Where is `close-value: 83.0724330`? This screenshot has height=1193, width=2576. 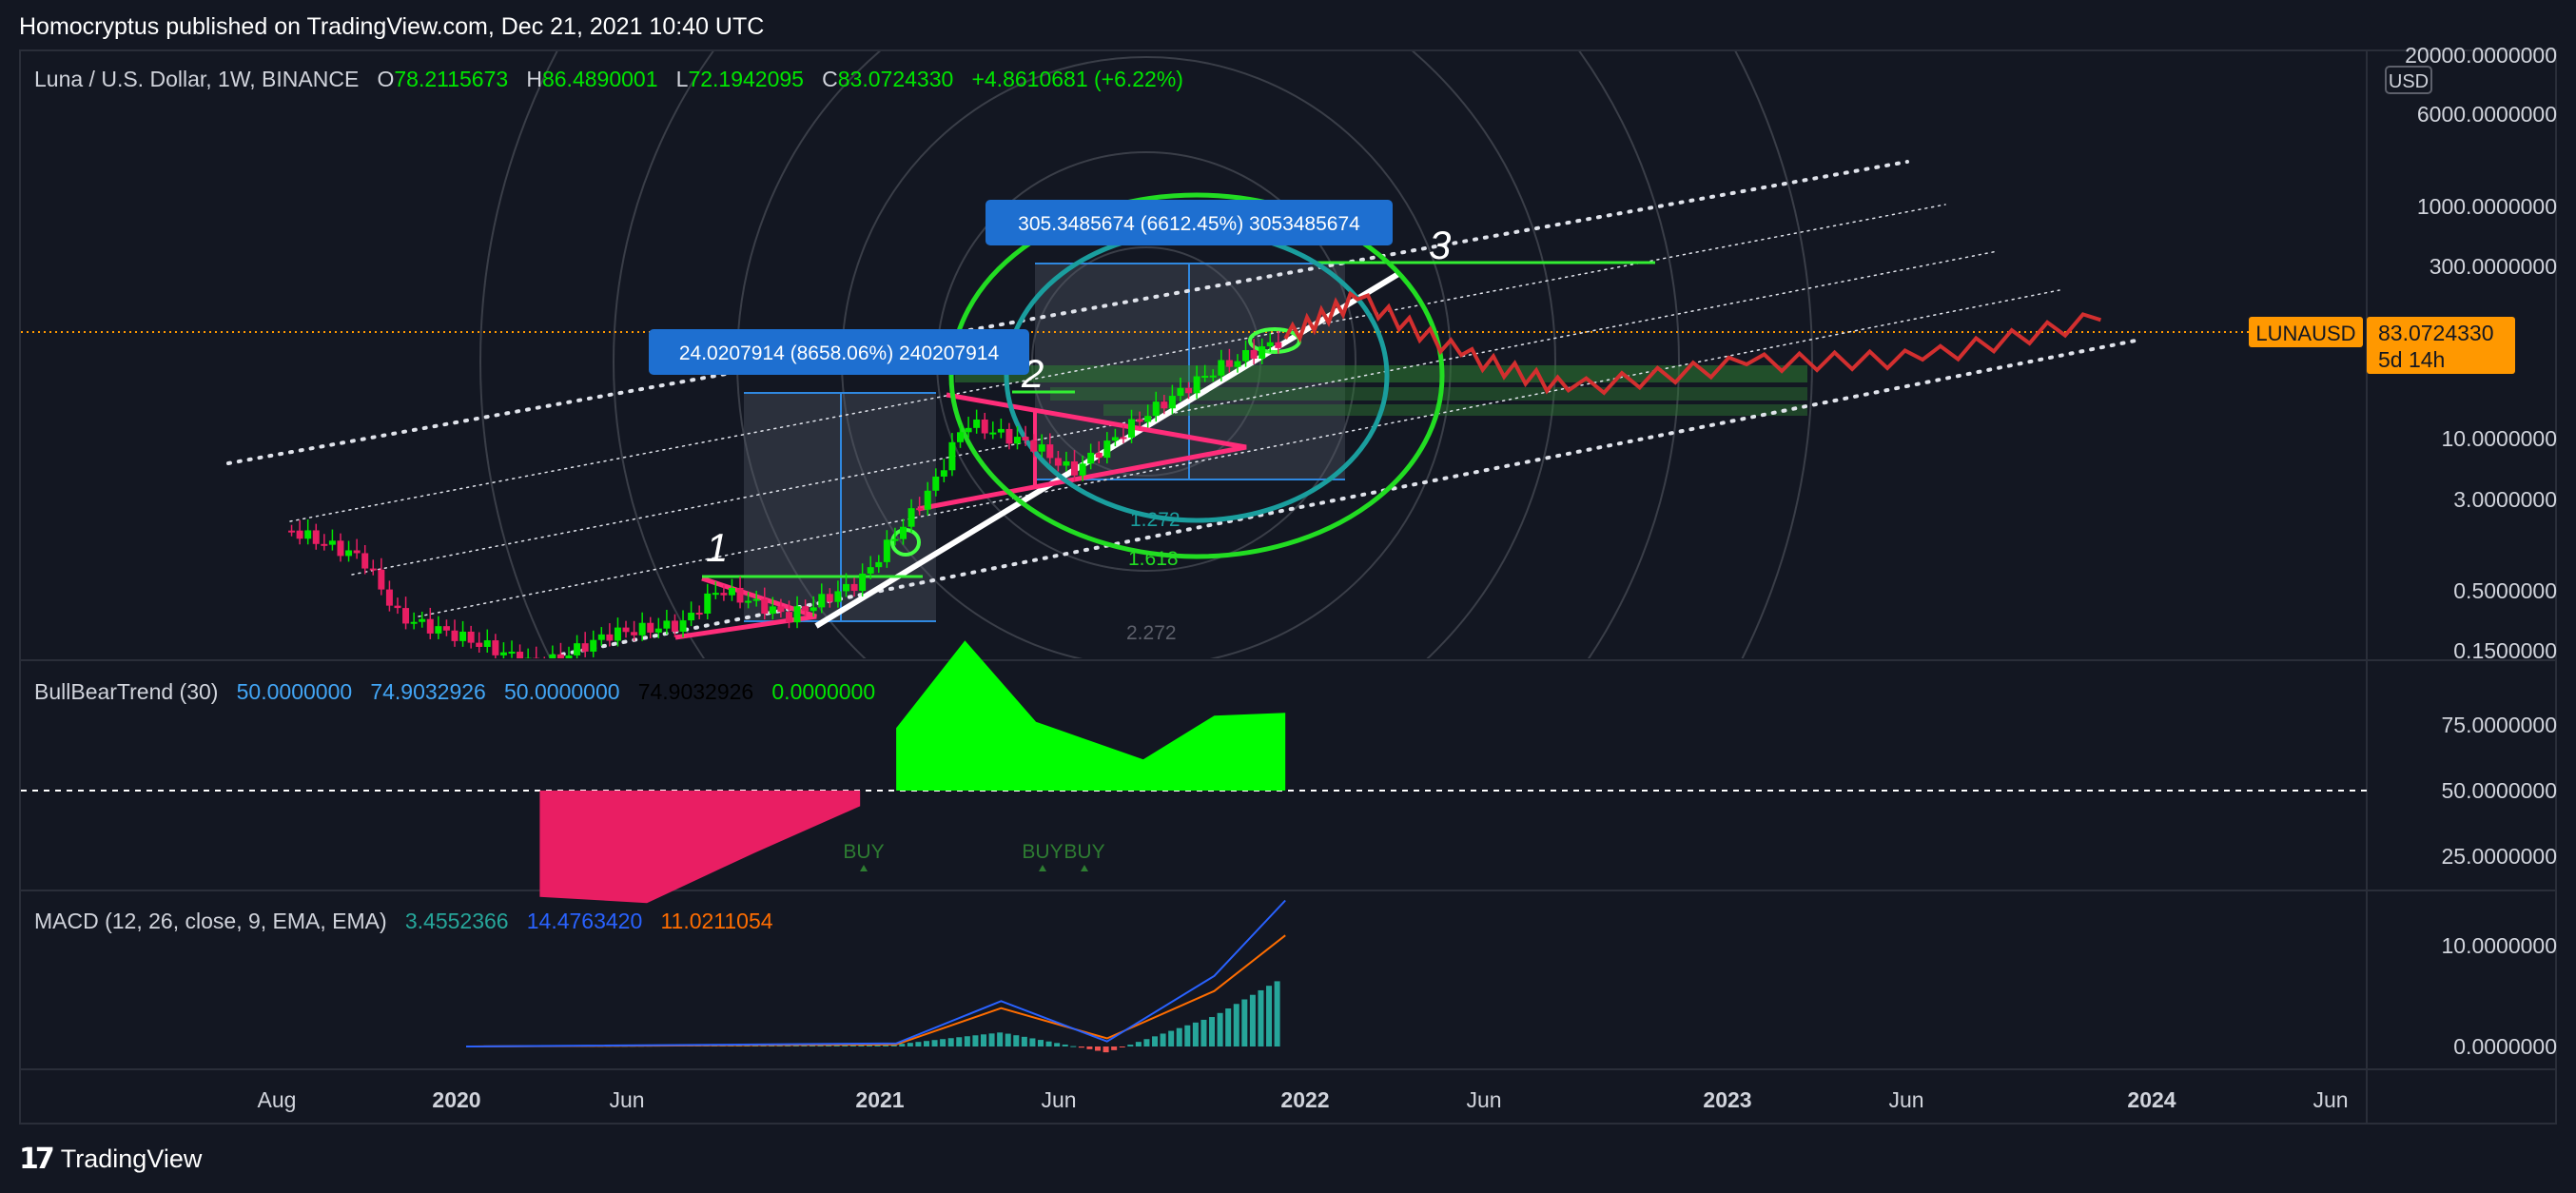 close-value: 83.0724330 is located at coordinates (896, 79).